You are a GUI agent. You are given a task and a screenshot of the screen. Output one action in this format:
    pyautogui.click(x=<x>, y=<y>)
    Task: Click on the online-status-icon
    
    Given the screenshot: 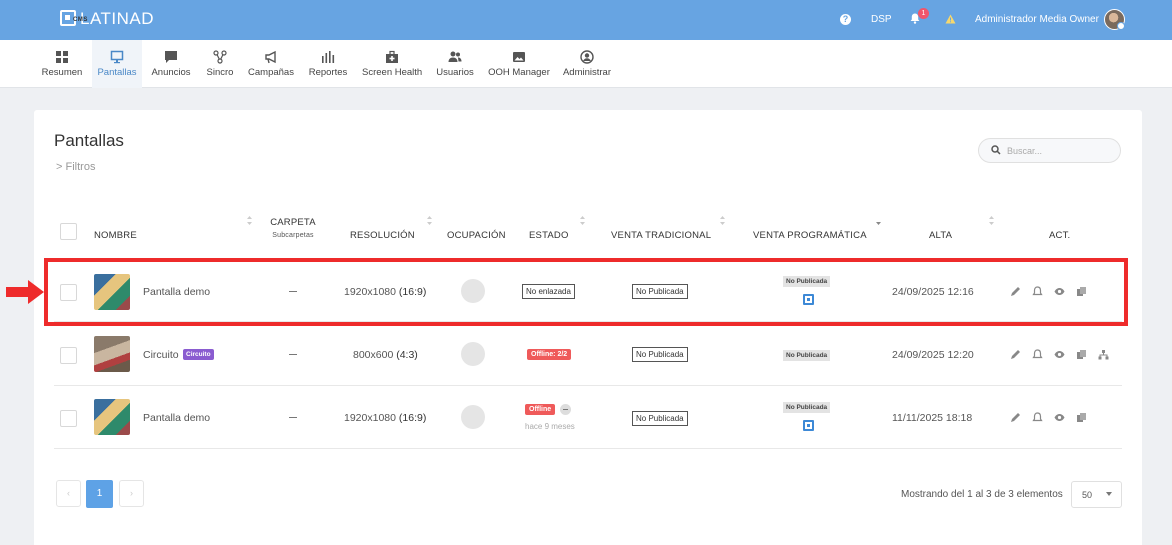 What is the action you would take?
    pyautogui.click(x=1121, y=26)
    